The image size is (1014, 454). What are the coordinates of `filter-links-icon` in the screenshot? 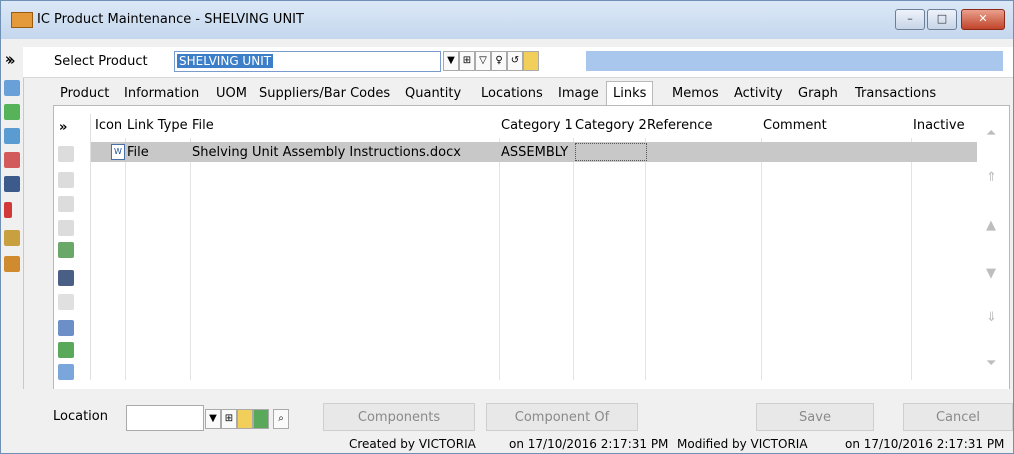 It's located at (66, 372).